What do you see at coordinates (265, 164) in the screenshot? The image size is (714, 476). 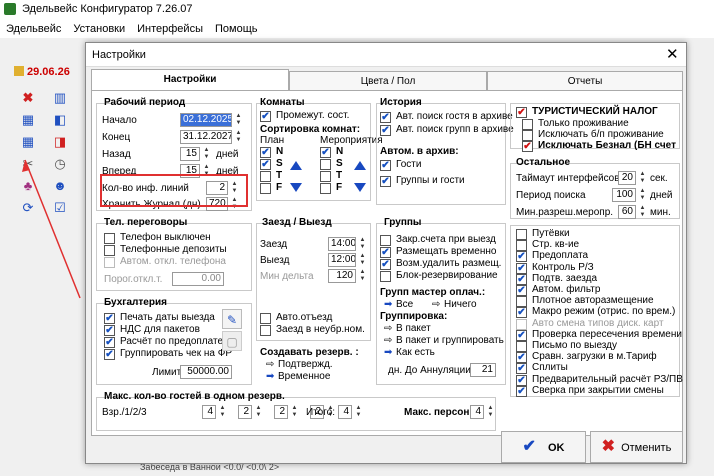 I see `plan-cb-1: ✔` at bounding box center [265, 164].